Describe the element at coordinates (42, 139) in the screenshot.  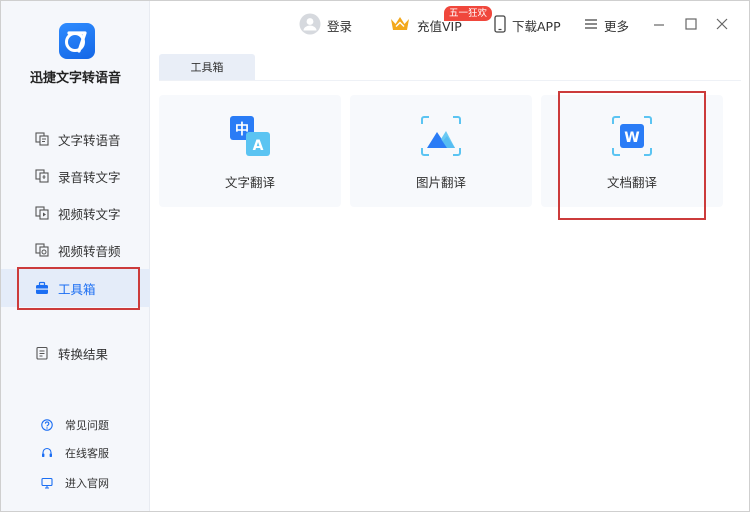
I see `text-to-speech-icon` at that location.